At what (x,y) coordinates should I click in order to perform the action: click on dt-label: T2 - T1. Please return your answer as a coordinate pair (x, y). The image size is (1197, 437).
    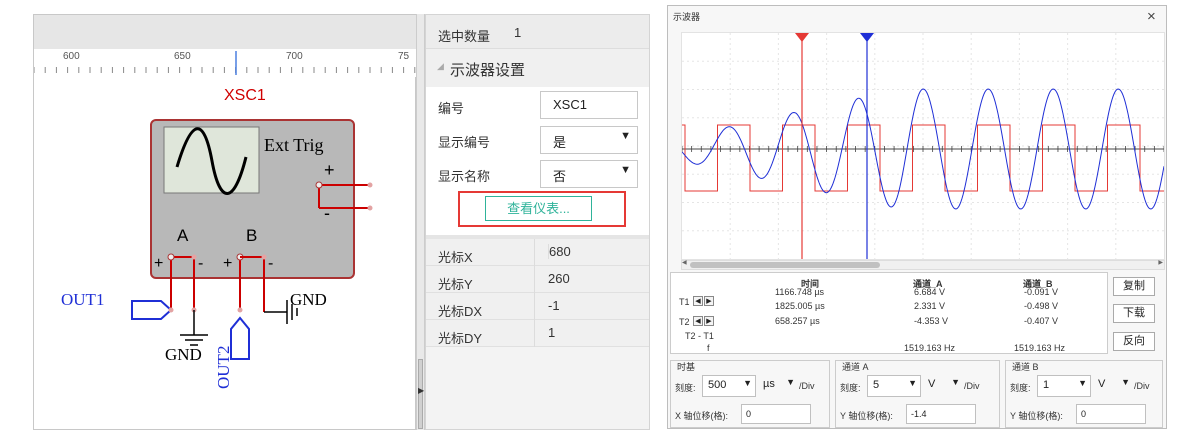
    Looking at the image, I should click on (699, 336).